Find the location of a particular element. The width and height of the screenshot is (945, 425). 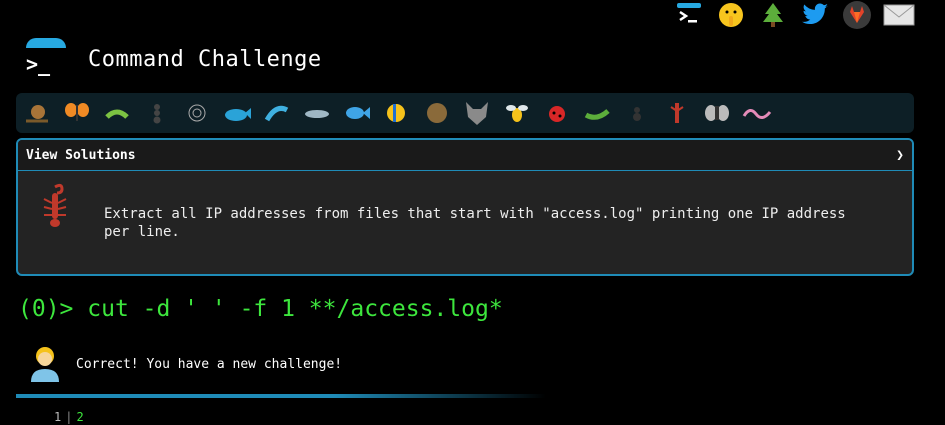

result-text: Correct! You have a new challenge! is located at coordinates (209, 364).